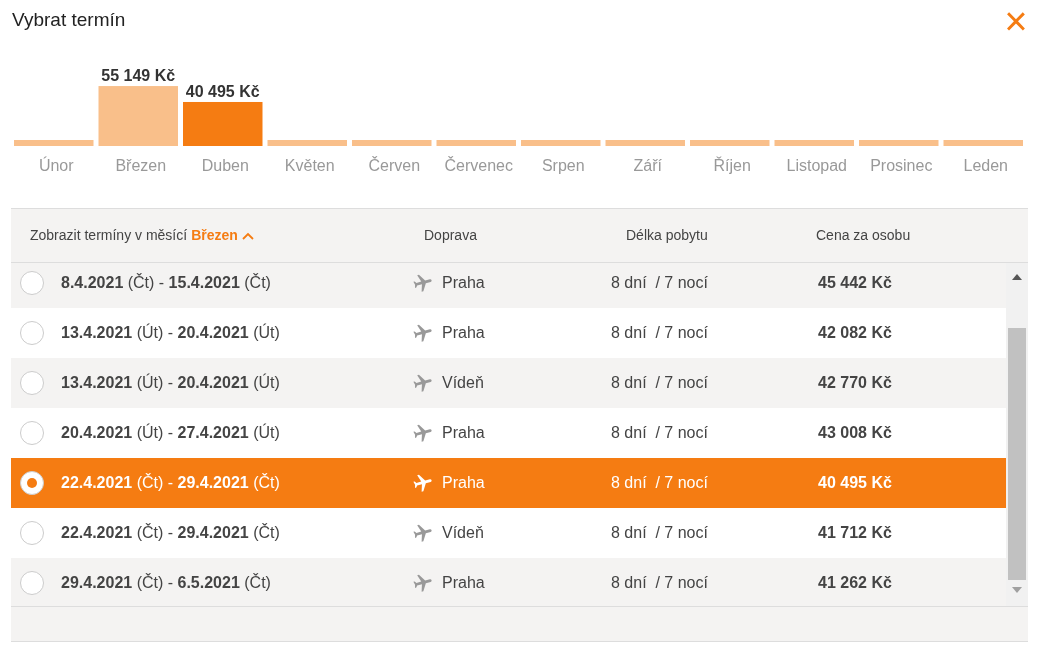  Describe the element at coordinates (138, 76) in the screenshot. I see `bar-price-label: 55 149 Kč` at that location.